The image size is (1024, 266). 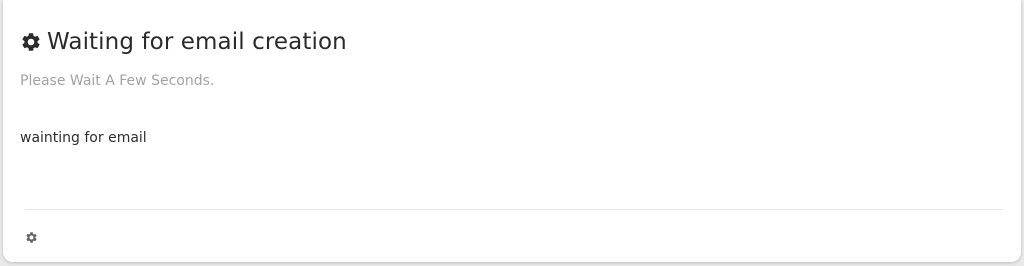 I want to click on card-header: Waiting for email creation, so click(x=183, y=42).